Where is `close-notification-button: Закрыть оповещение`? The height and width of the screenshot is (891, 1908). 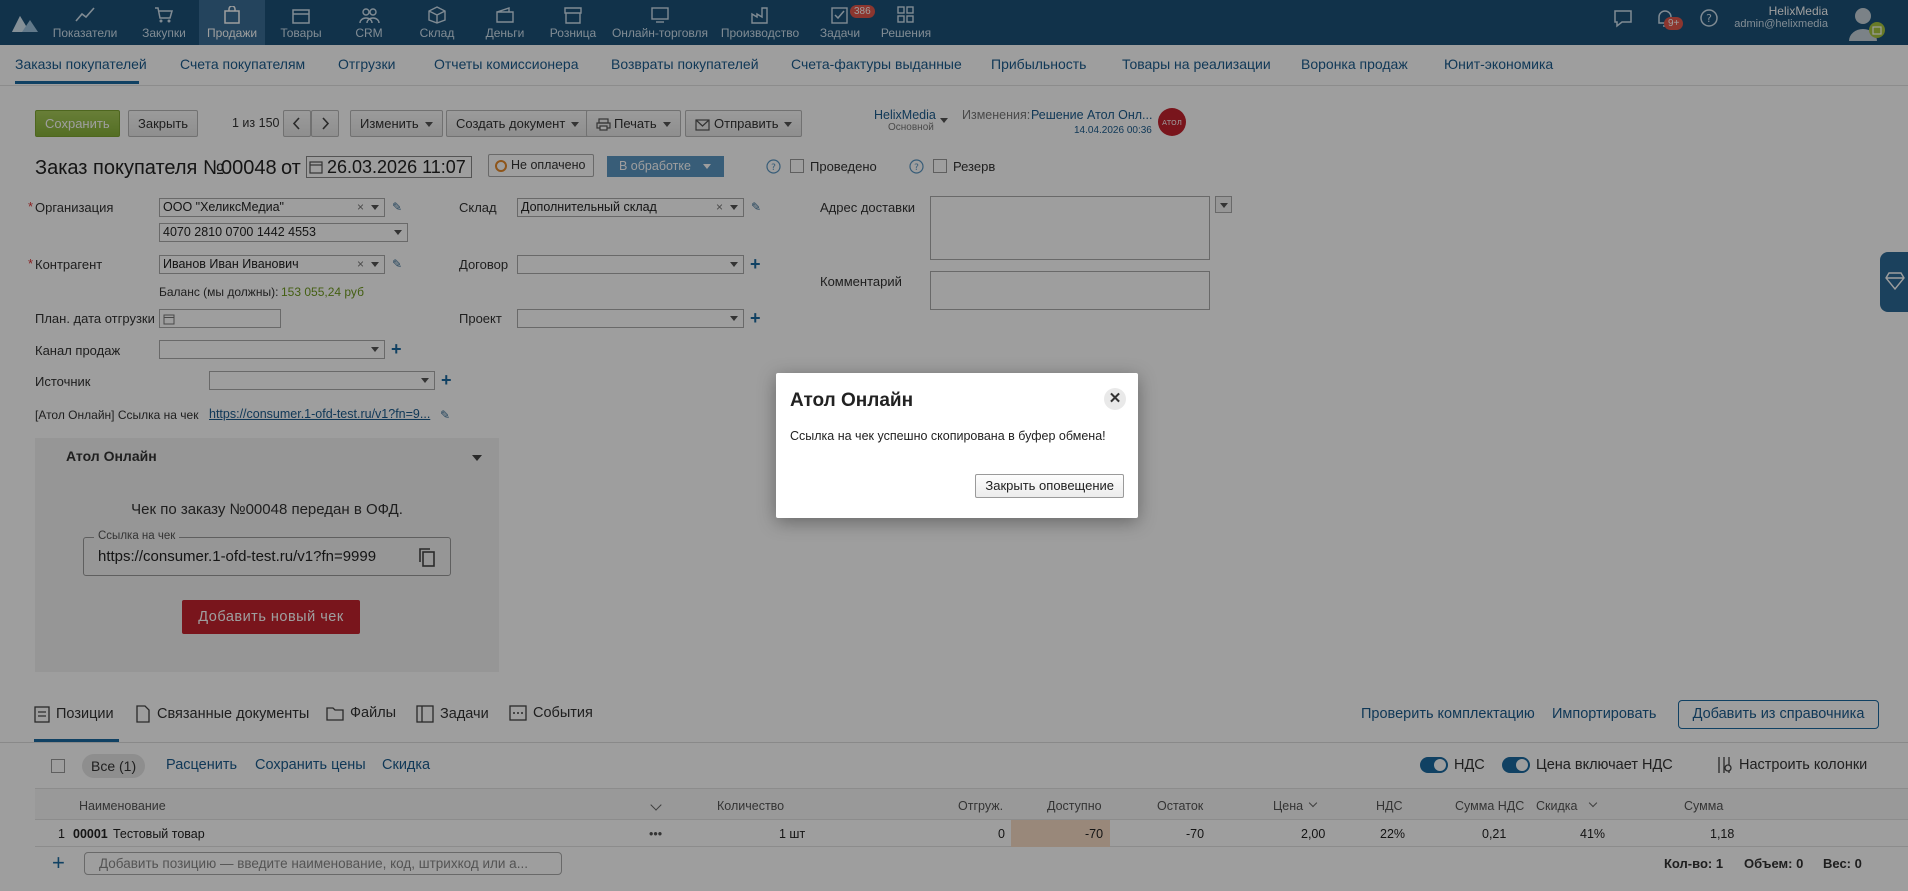
close-notification-button: Закрыть оповещение is located at coordinates (1049, 486).